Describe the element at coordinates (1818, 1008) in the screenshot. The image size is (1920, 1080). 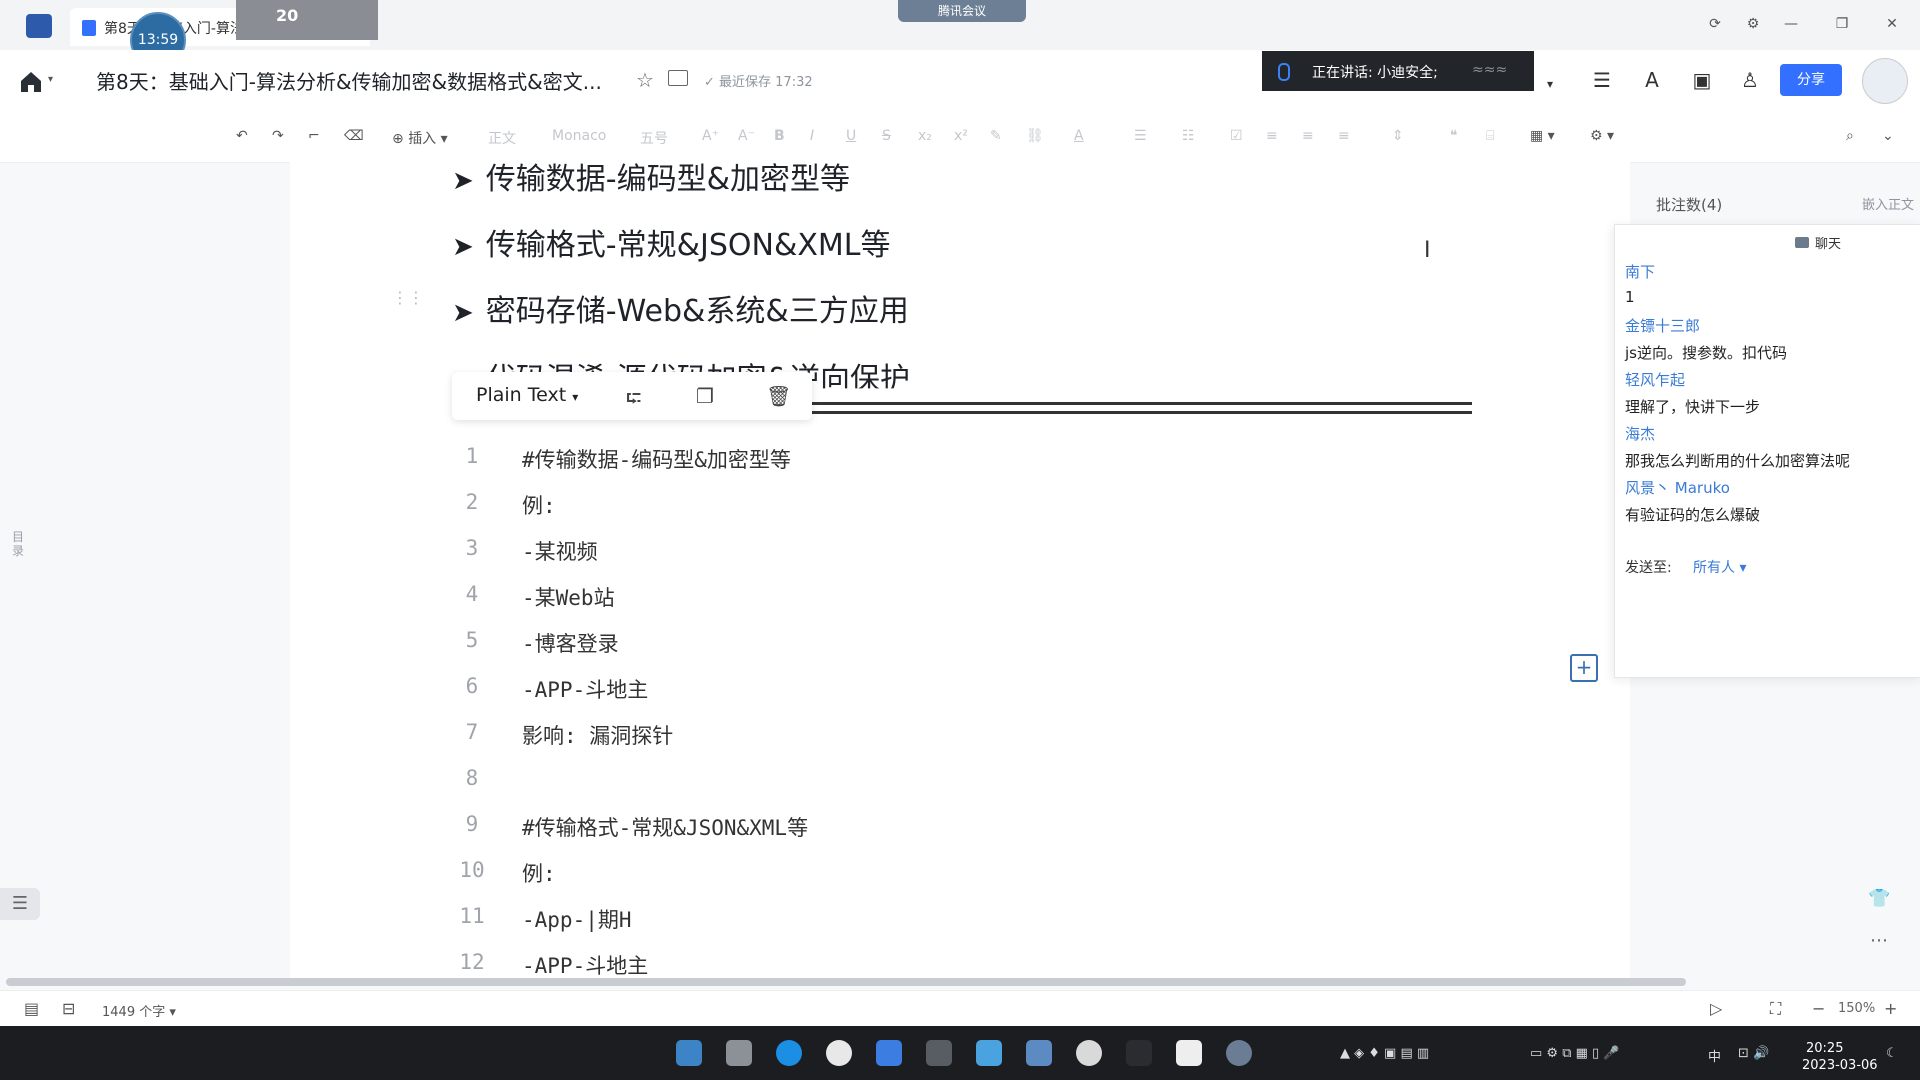
I see `zoom-out-icon: −` at that location.